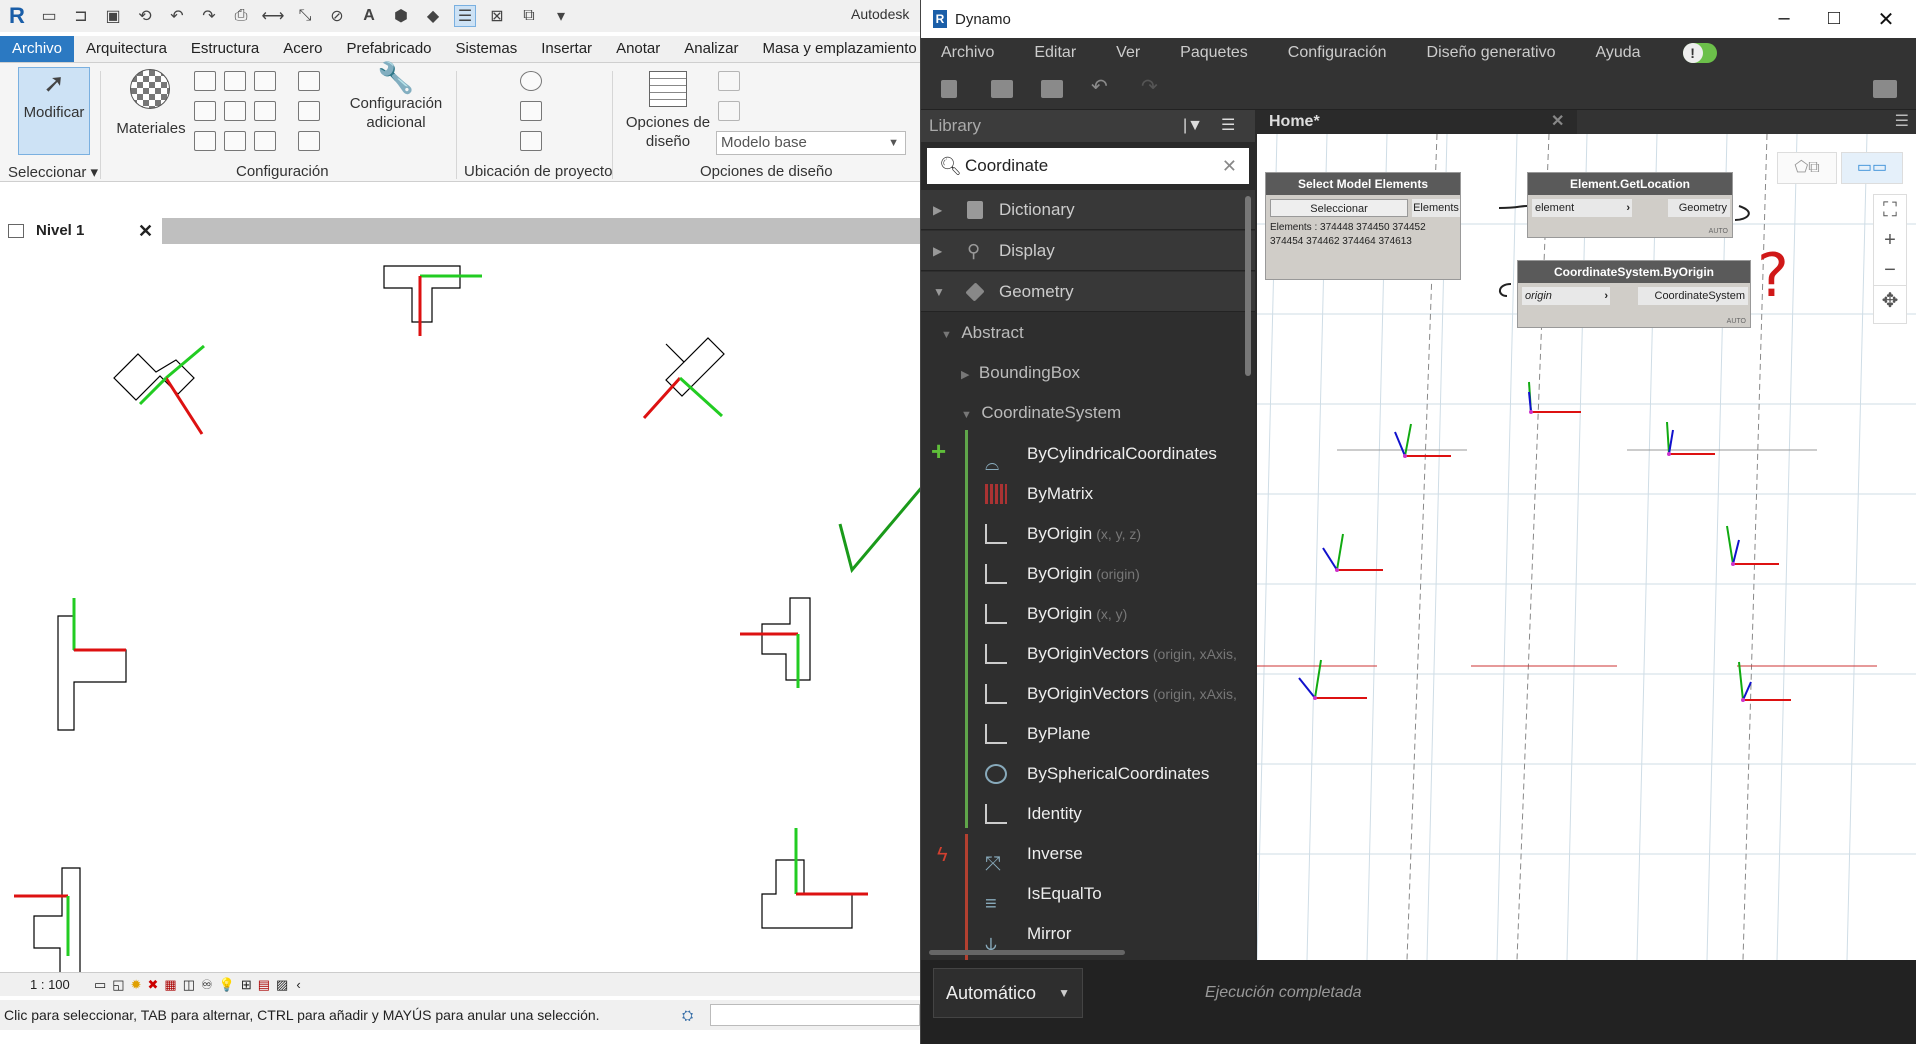  Describe the element at coordinates (561, 16) in the screenshot. I see `dropdown-icon: ▾` at that location.